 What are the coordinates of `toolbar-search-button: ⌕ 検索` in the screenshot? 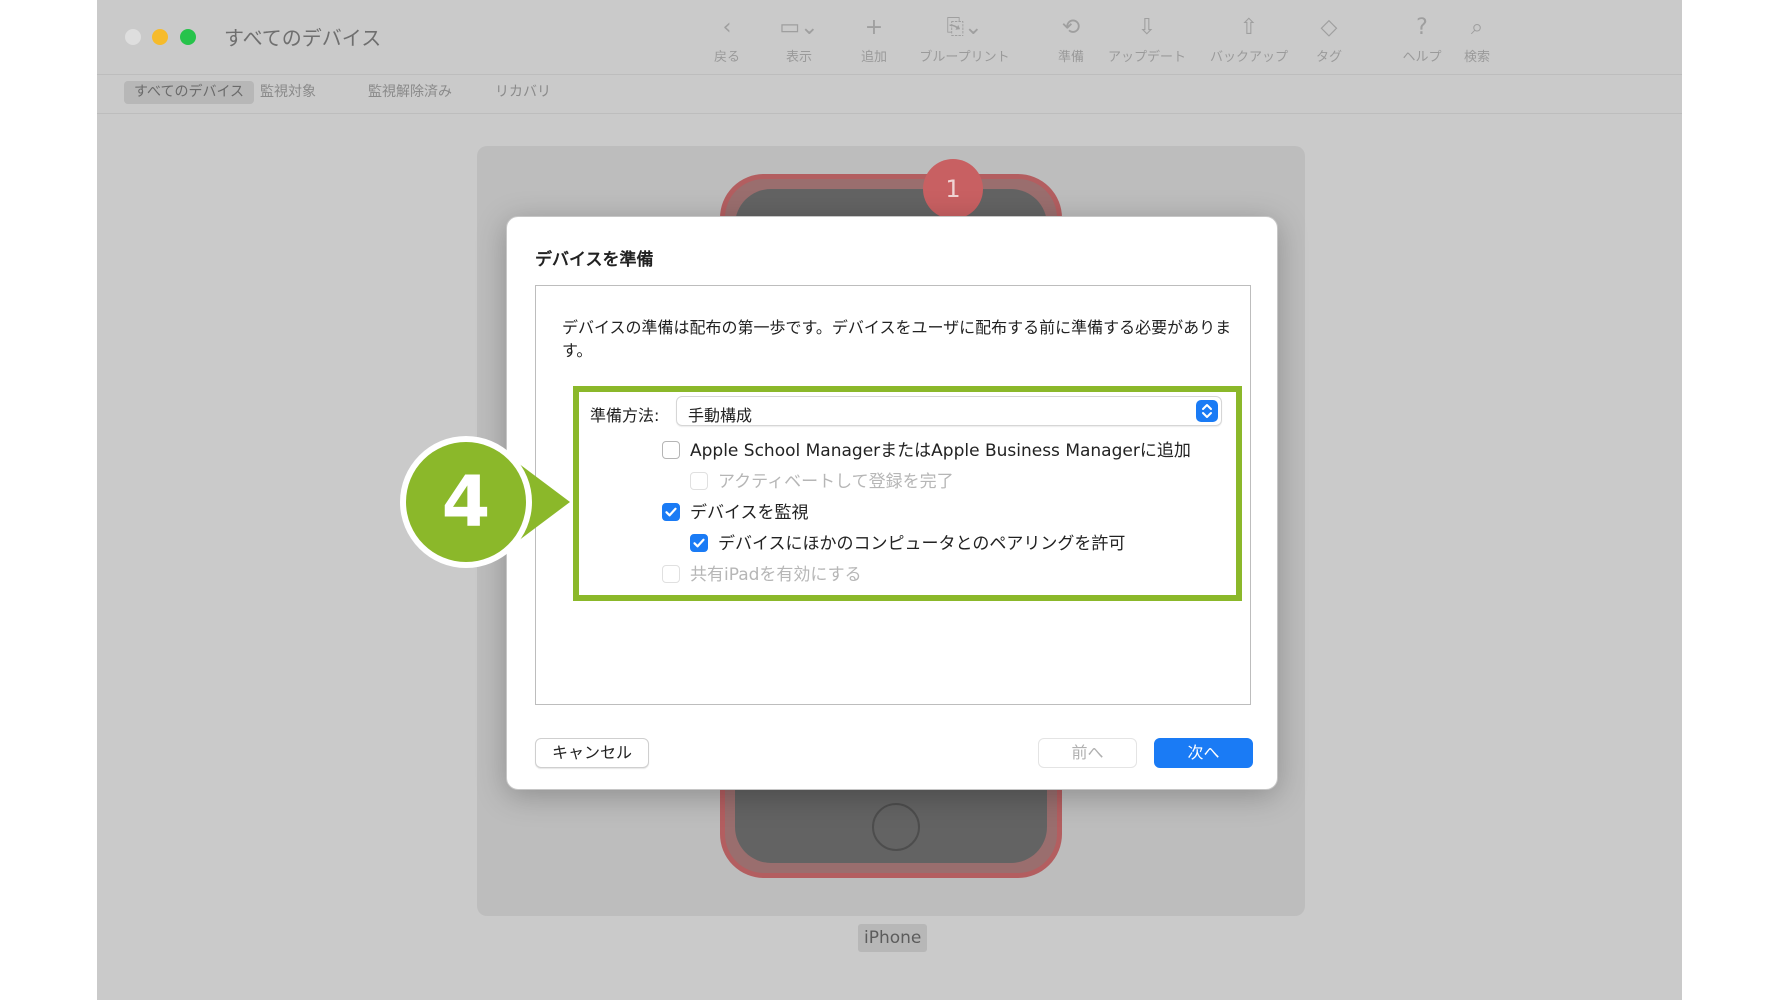 It's located at (1477, 39).